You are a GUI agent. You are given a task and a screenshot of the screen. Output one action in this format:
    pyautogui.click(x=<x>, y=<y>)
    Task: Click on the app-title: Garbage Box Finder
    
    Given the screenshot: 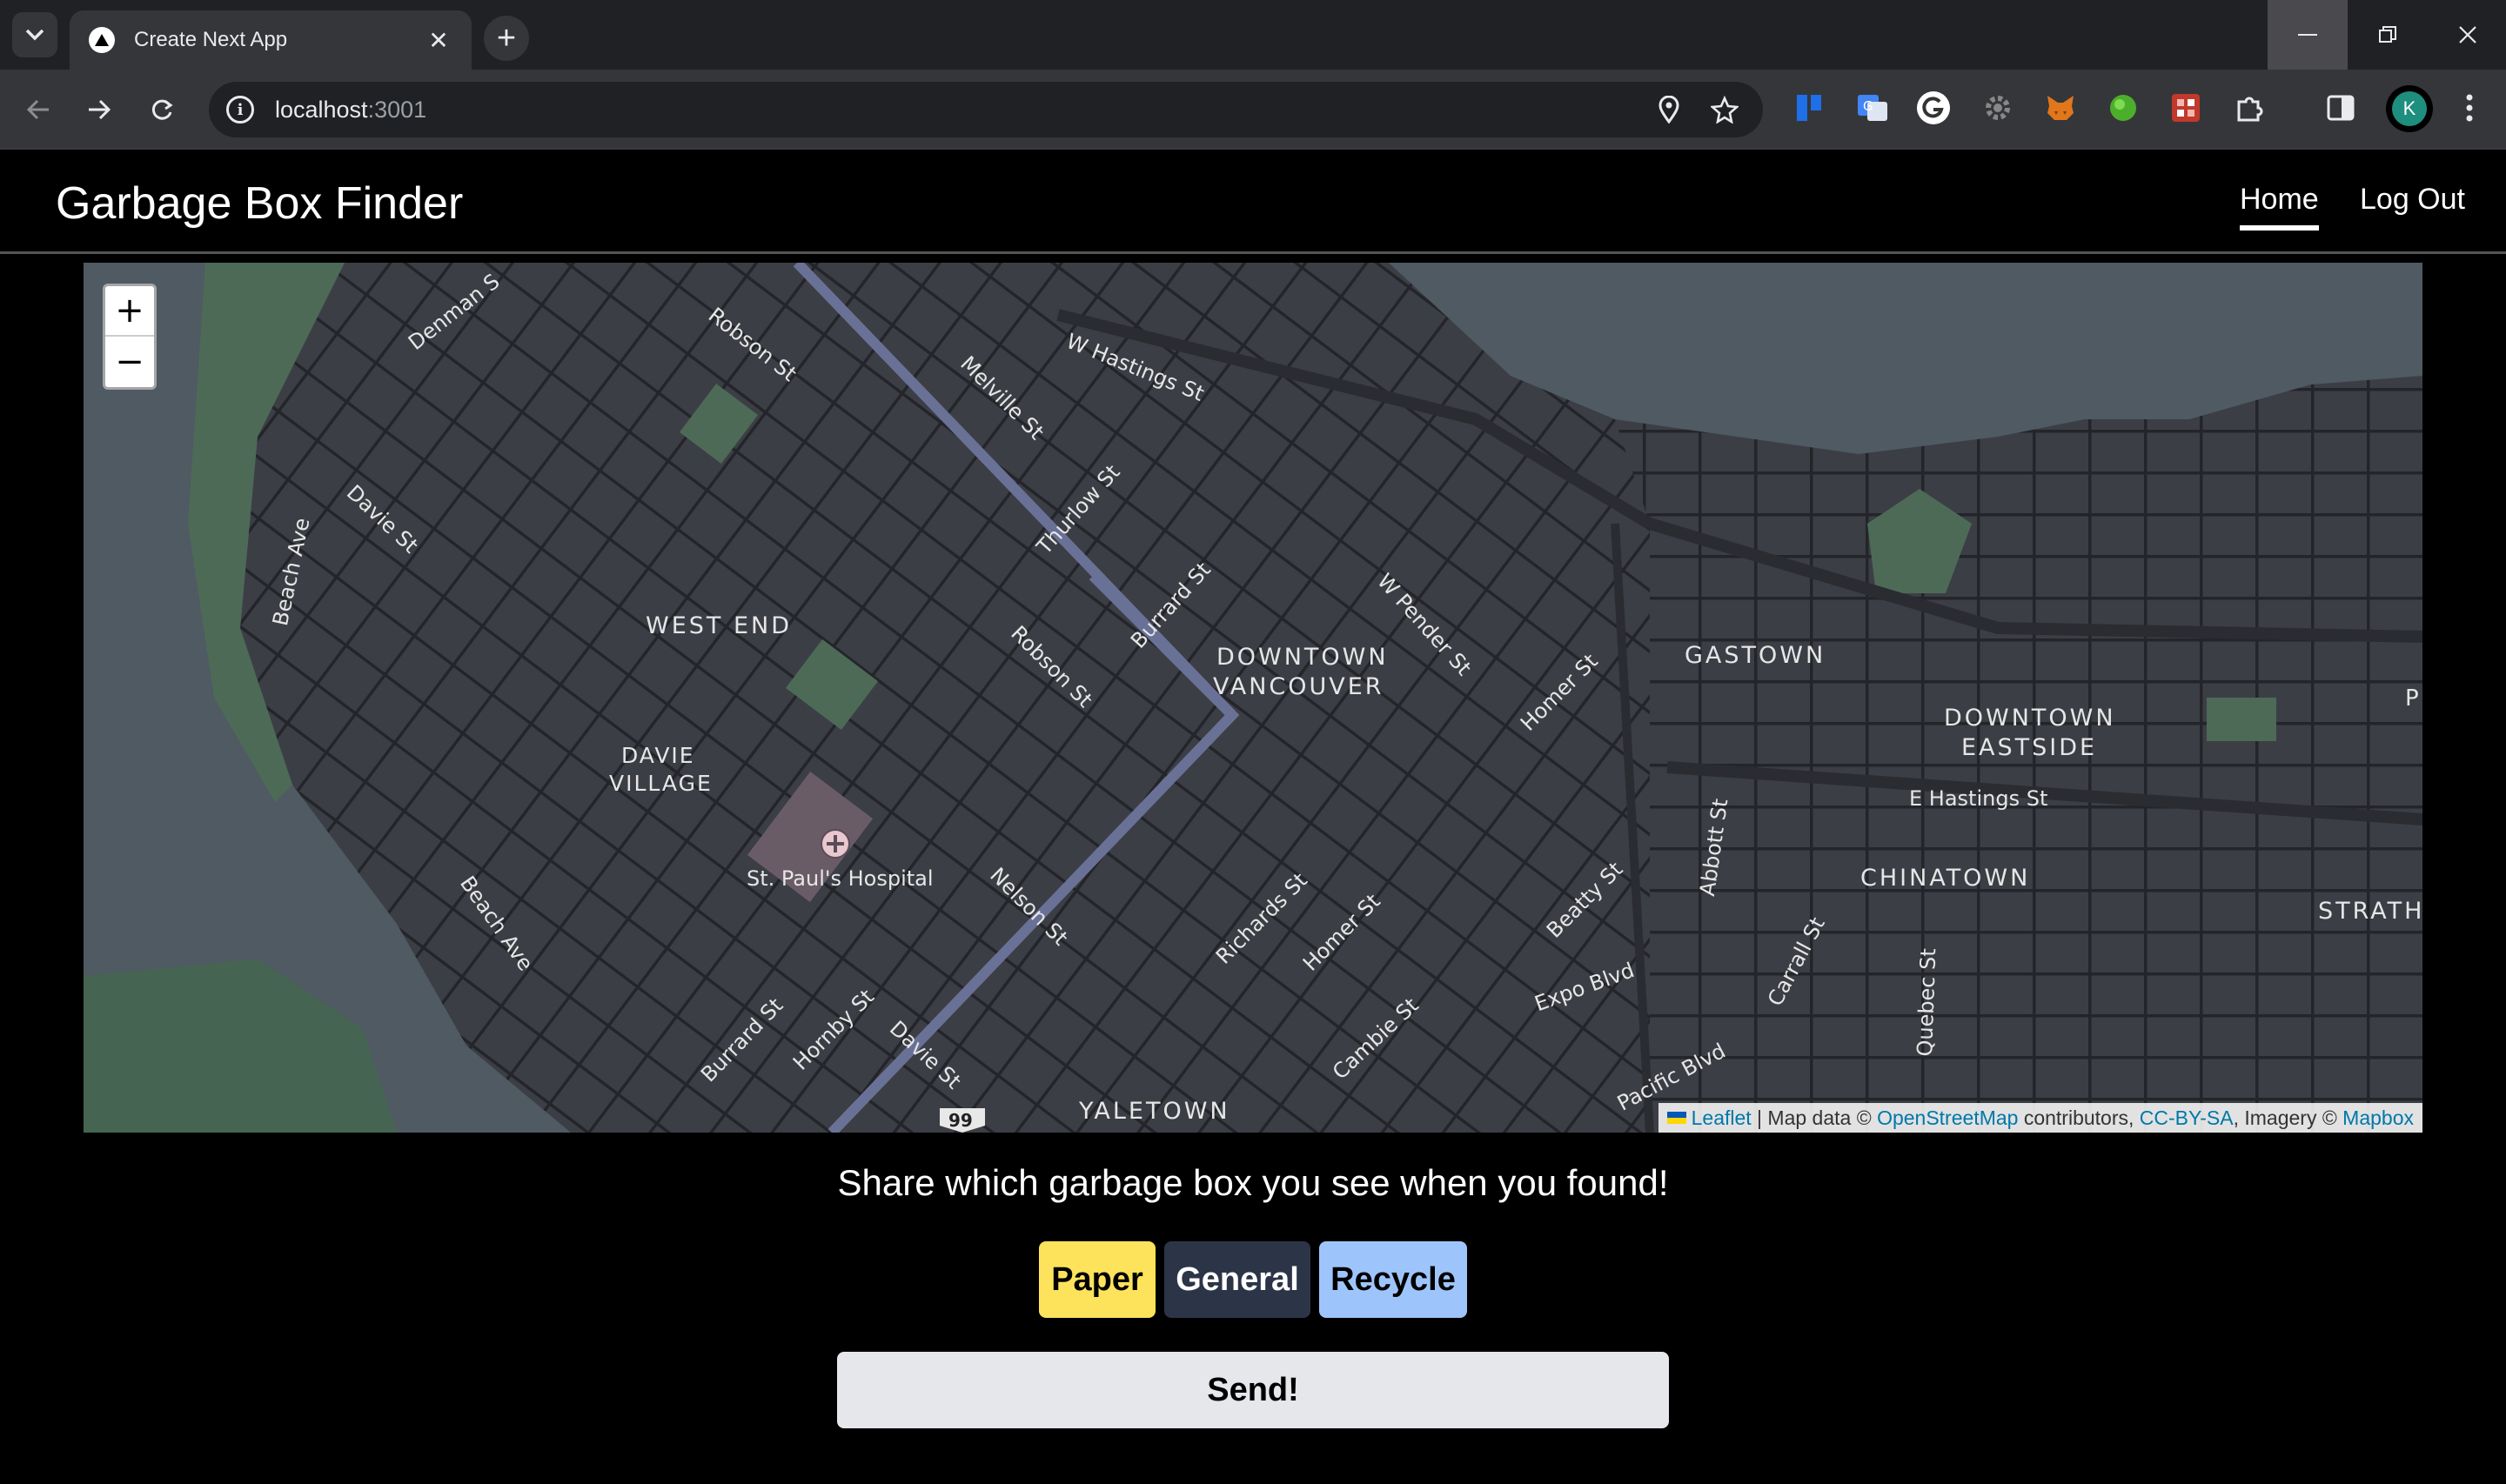 What is the action you would take?
    pyautogui.click(x=260, y=203)
    